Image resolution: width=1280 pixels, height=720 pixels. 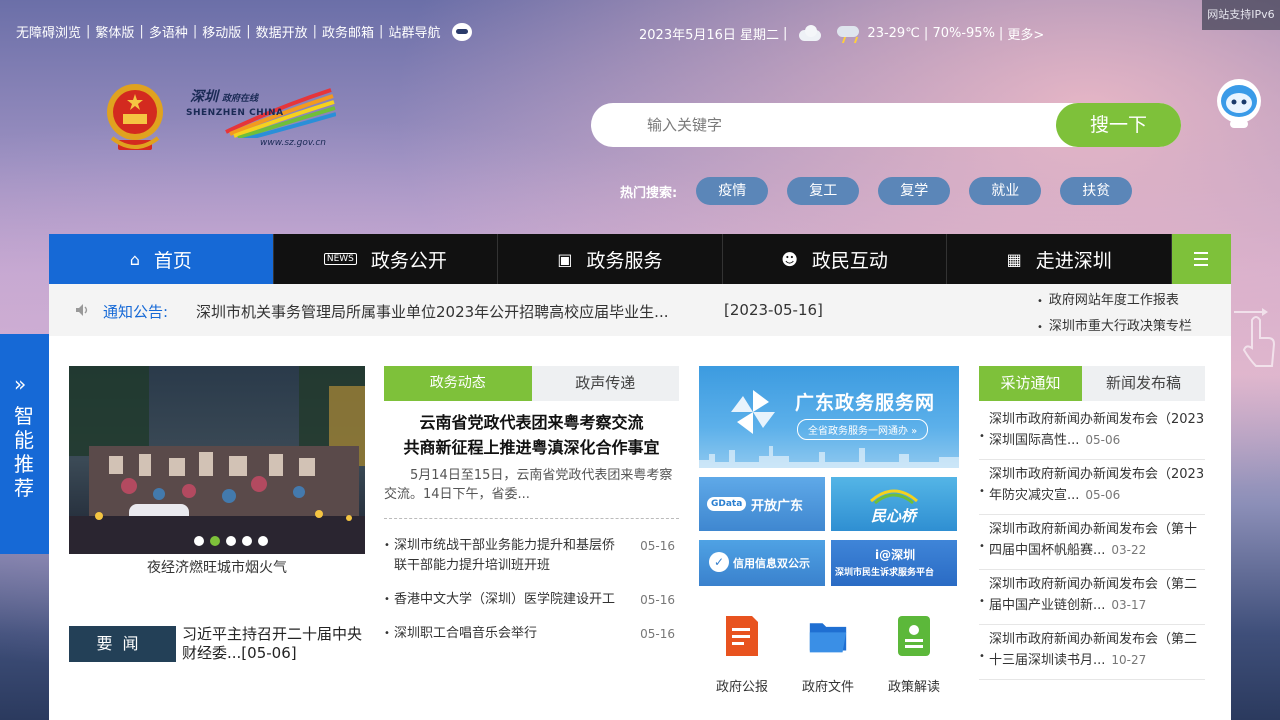 What do you see at coordinates (835, 259) in the screenshot?
I see `nav-interaction: ☻ 政民互动` at bounding box center [835, 259].